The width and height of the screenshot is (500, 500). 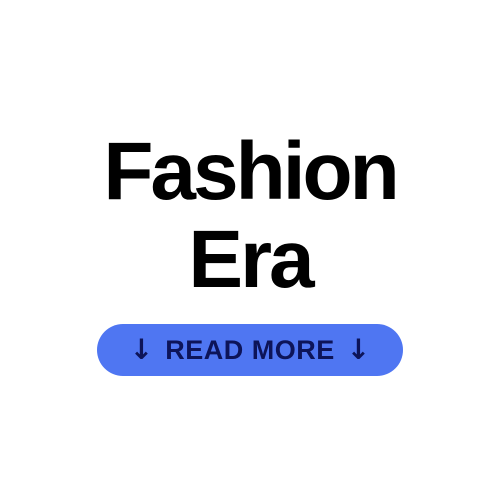 I want to click on title-line-2: Era, so click(x=251, y=259).